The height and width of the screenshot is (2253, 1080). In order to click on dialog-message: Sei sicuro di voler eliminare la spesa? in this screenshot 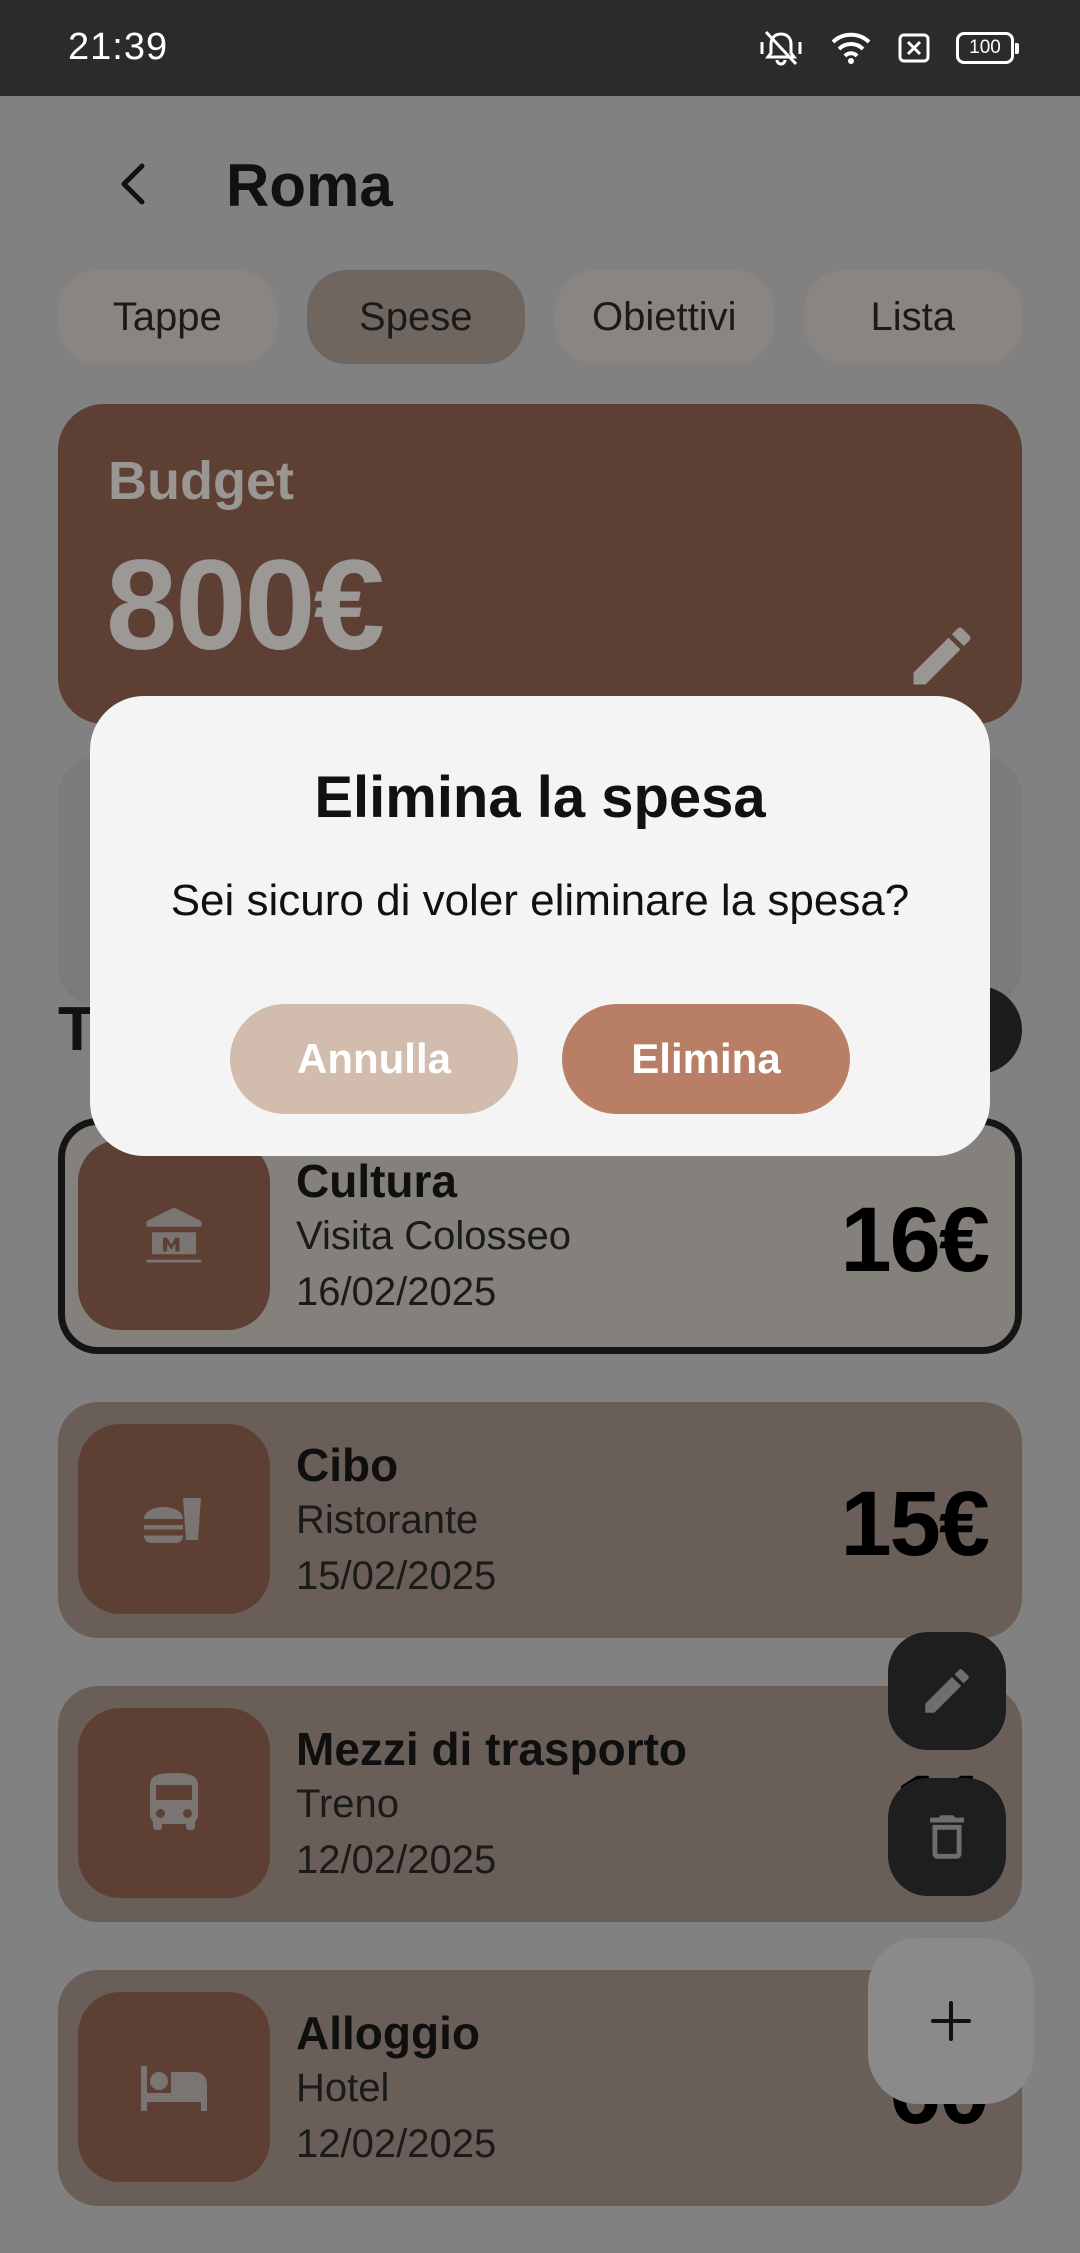, I will do `click(540, 900)`.